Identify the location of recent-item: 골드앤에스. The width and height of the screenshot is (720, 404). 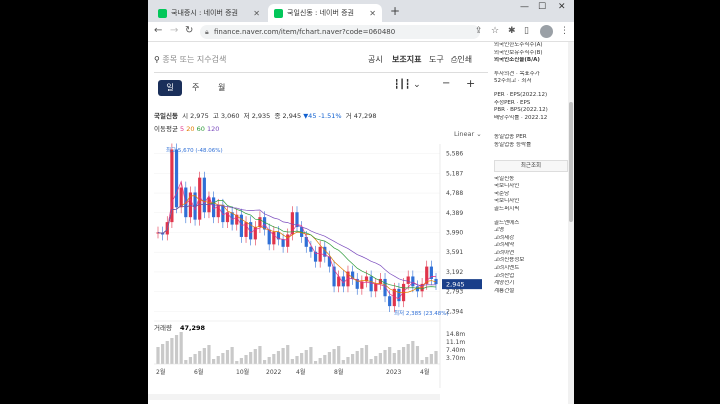
(531, 224).